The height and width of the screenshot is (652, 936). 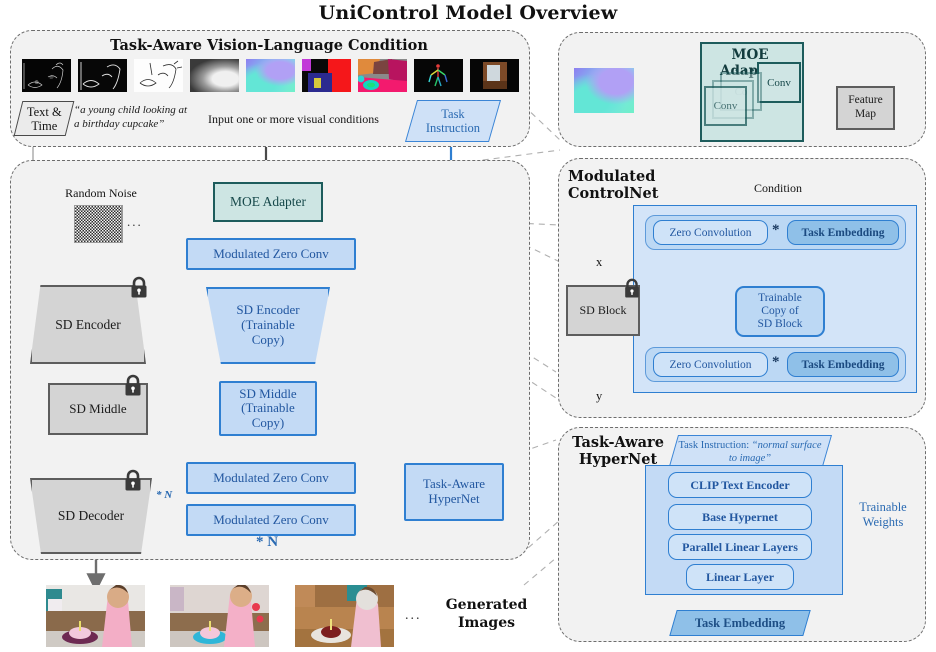 What do you see at coordinates (613, 185) in the screenshot?
I see `controlnet-panel-title: Modulated ControlNet` at bounding box center [613, 185].